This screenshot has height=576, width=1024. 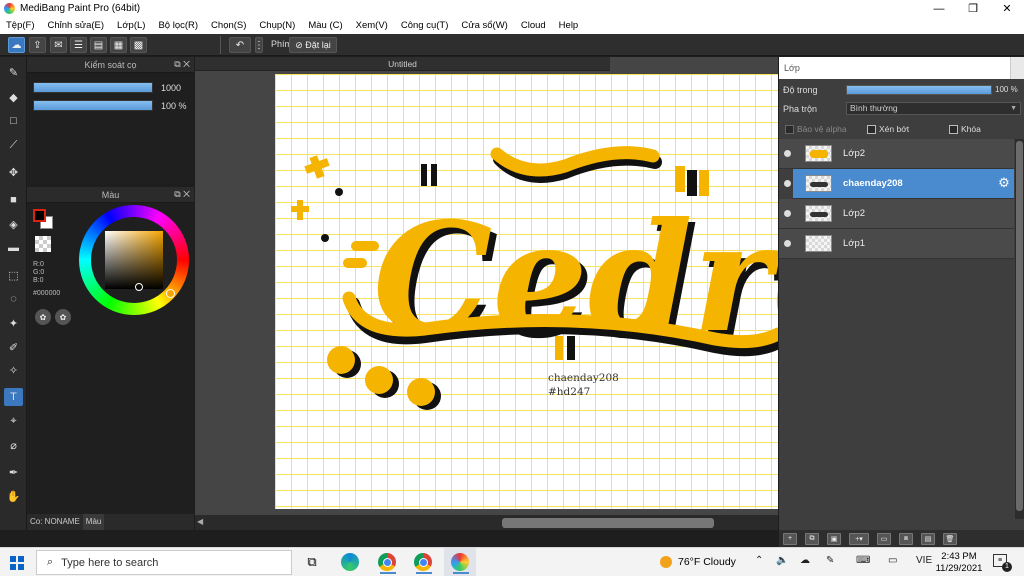 I want to click on comment-icon: ✉, so click(x=58, y=45).